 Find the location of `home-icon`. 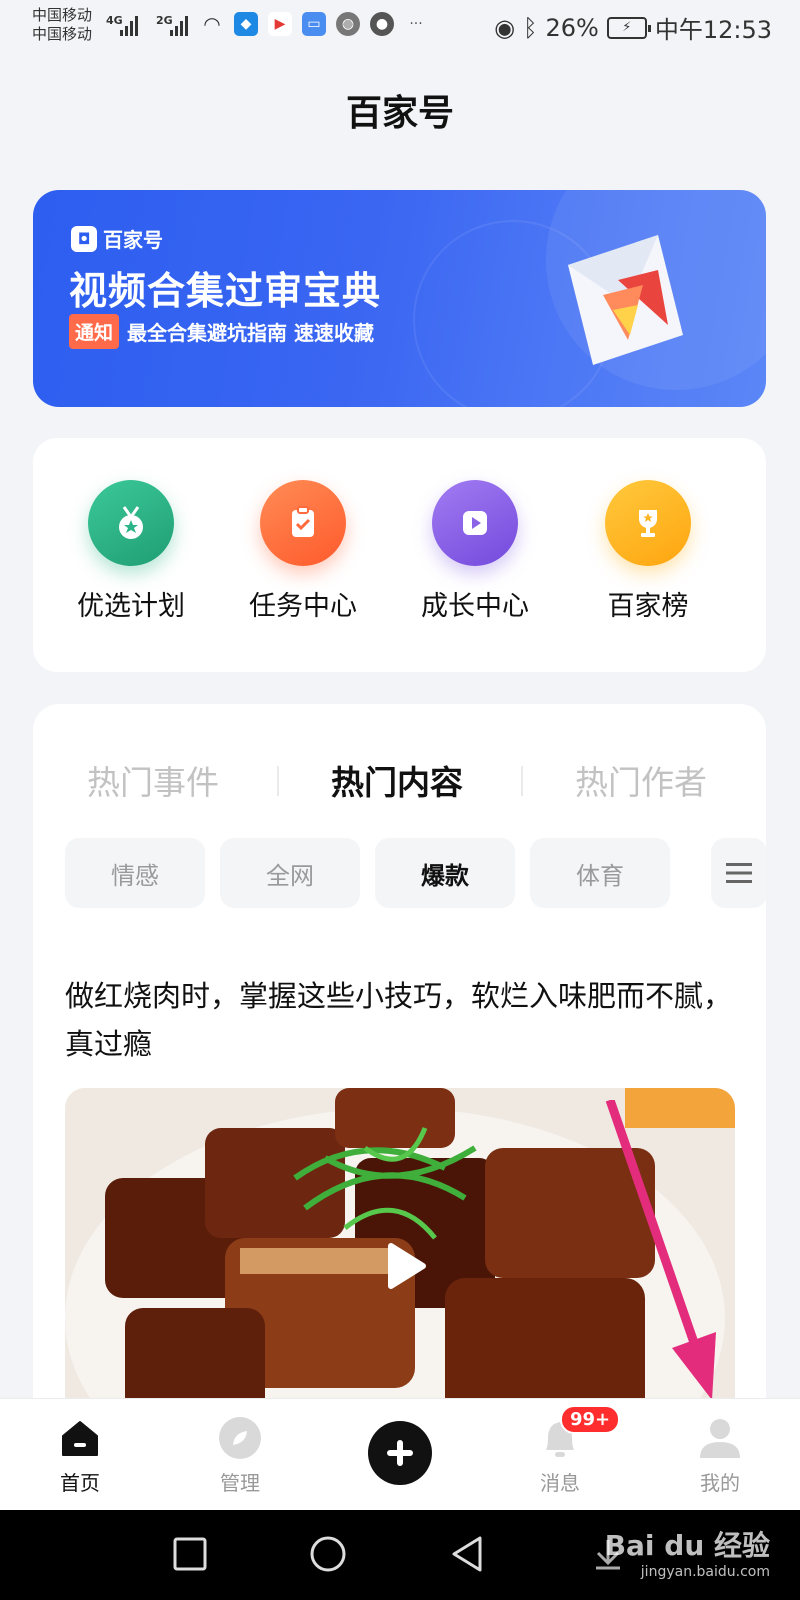

home-icon is located at coordinates (80, 1438).